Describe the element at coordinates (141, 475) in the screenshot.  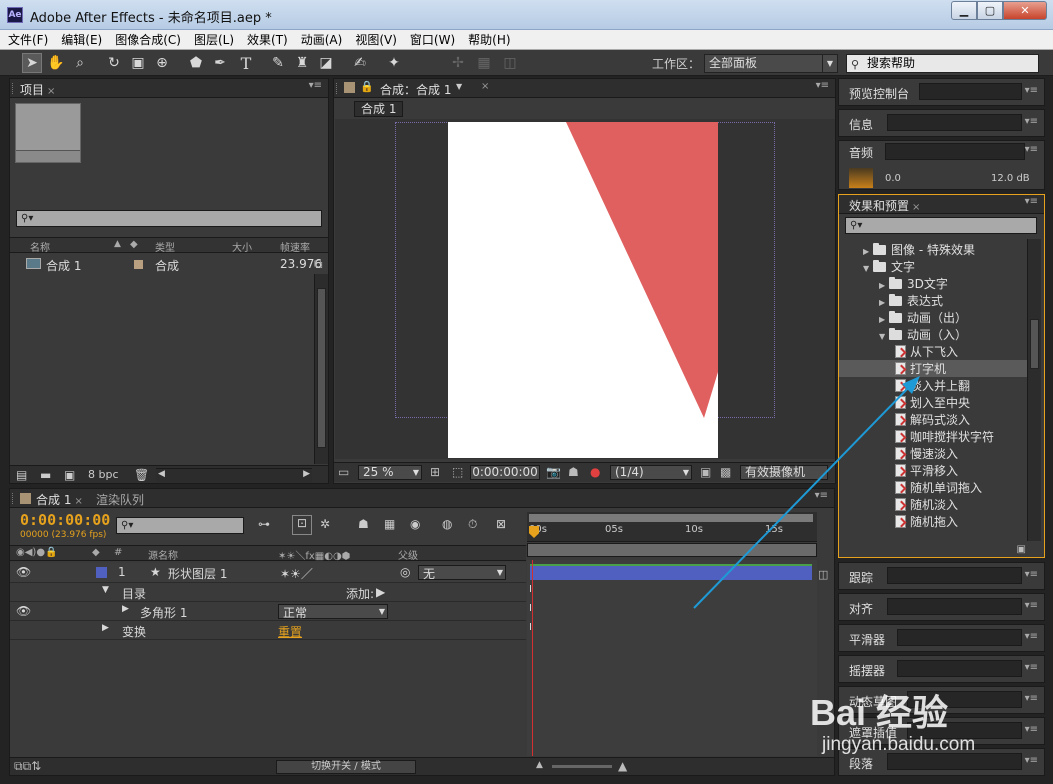
I see `trash-icon: 🗑` at that location.